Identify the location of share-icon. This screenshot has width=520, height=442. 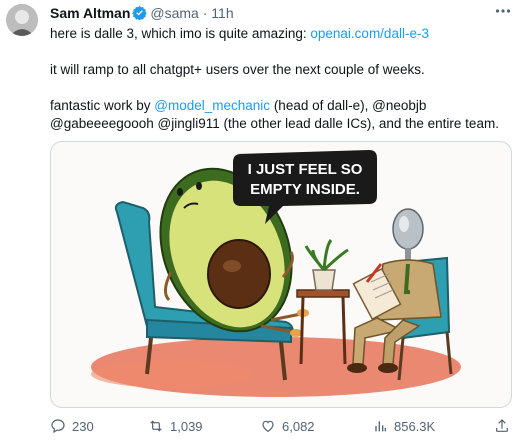
(502, 425).